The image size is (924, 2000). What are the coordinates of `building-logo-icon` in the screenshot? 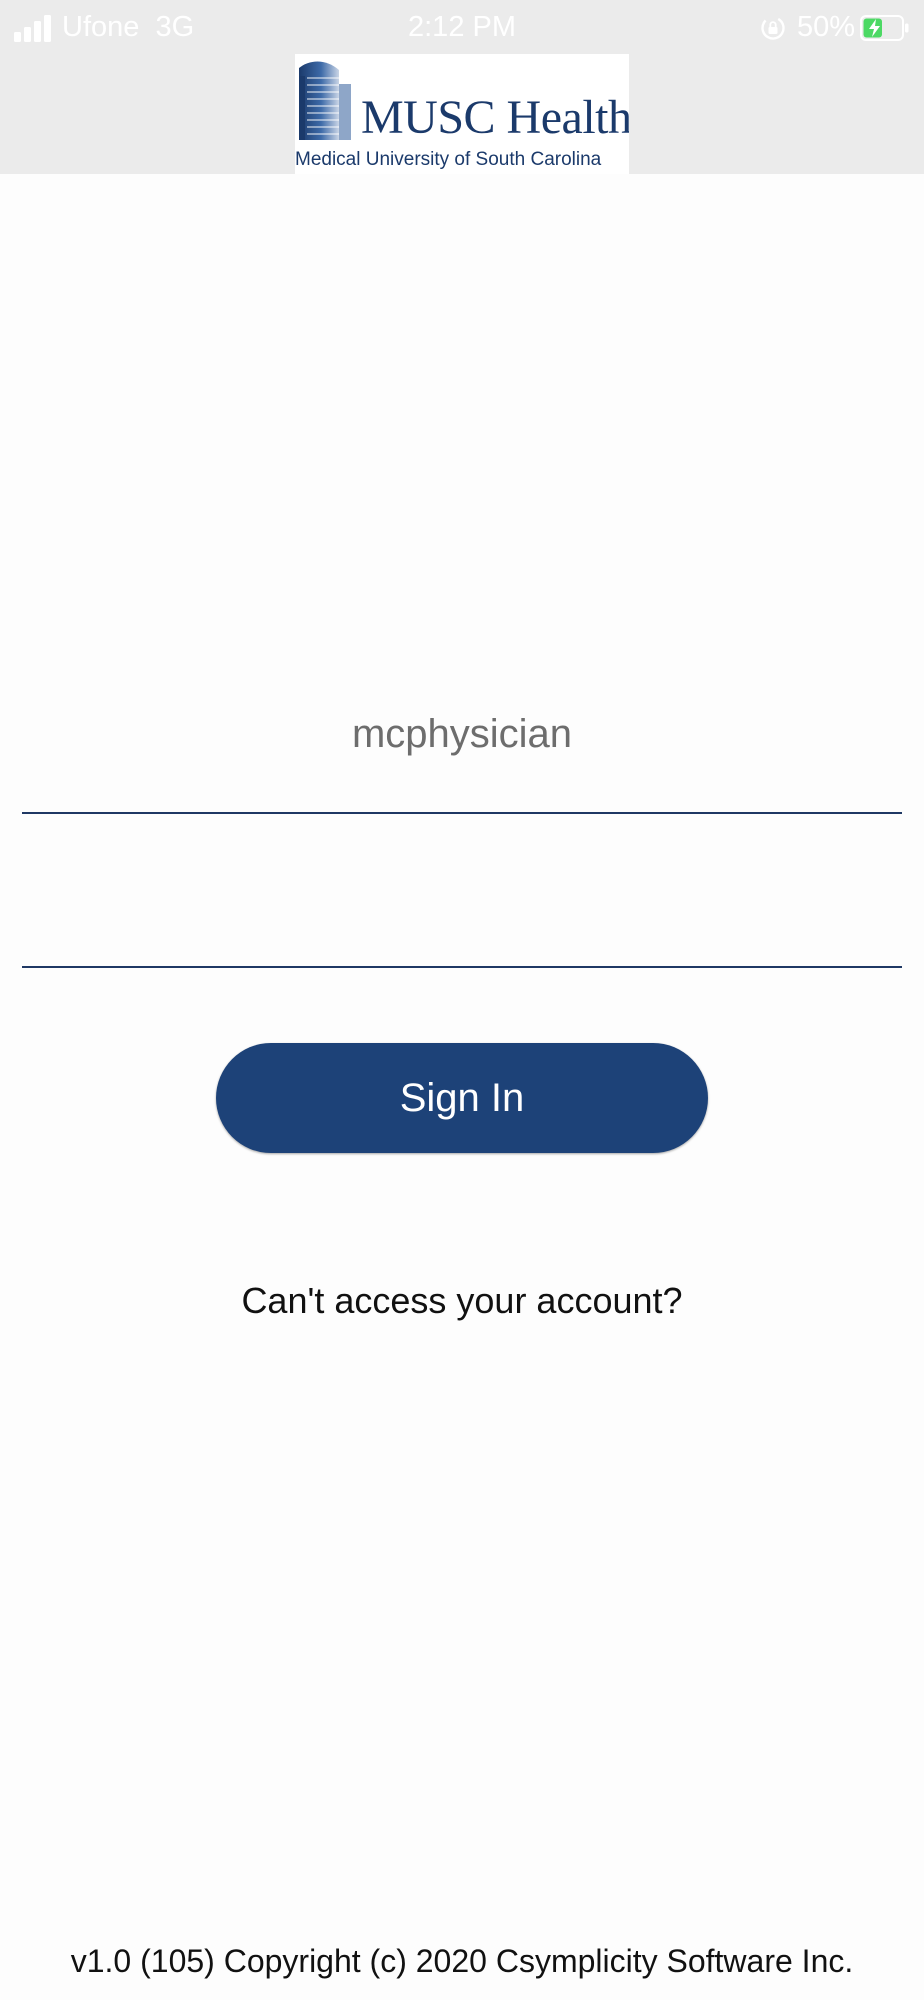 It's located at (325, 100).